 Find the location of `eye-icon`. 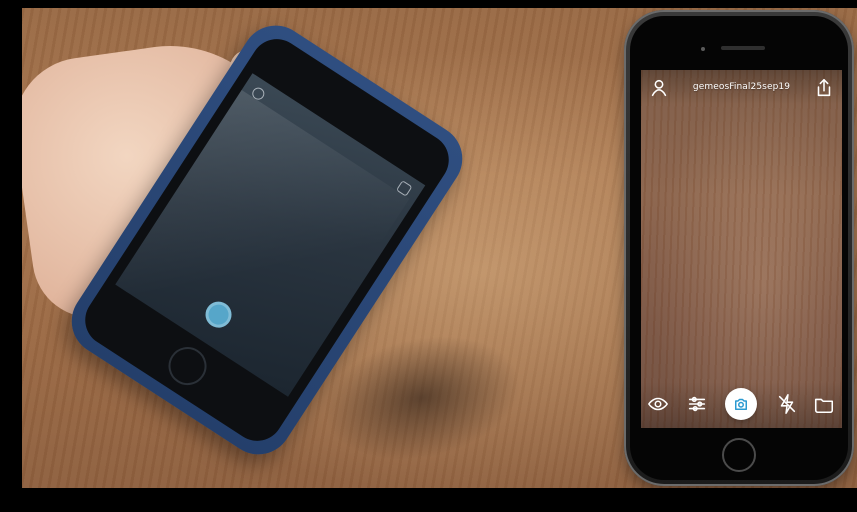

eye-icon is located at coordinates (658, 404).